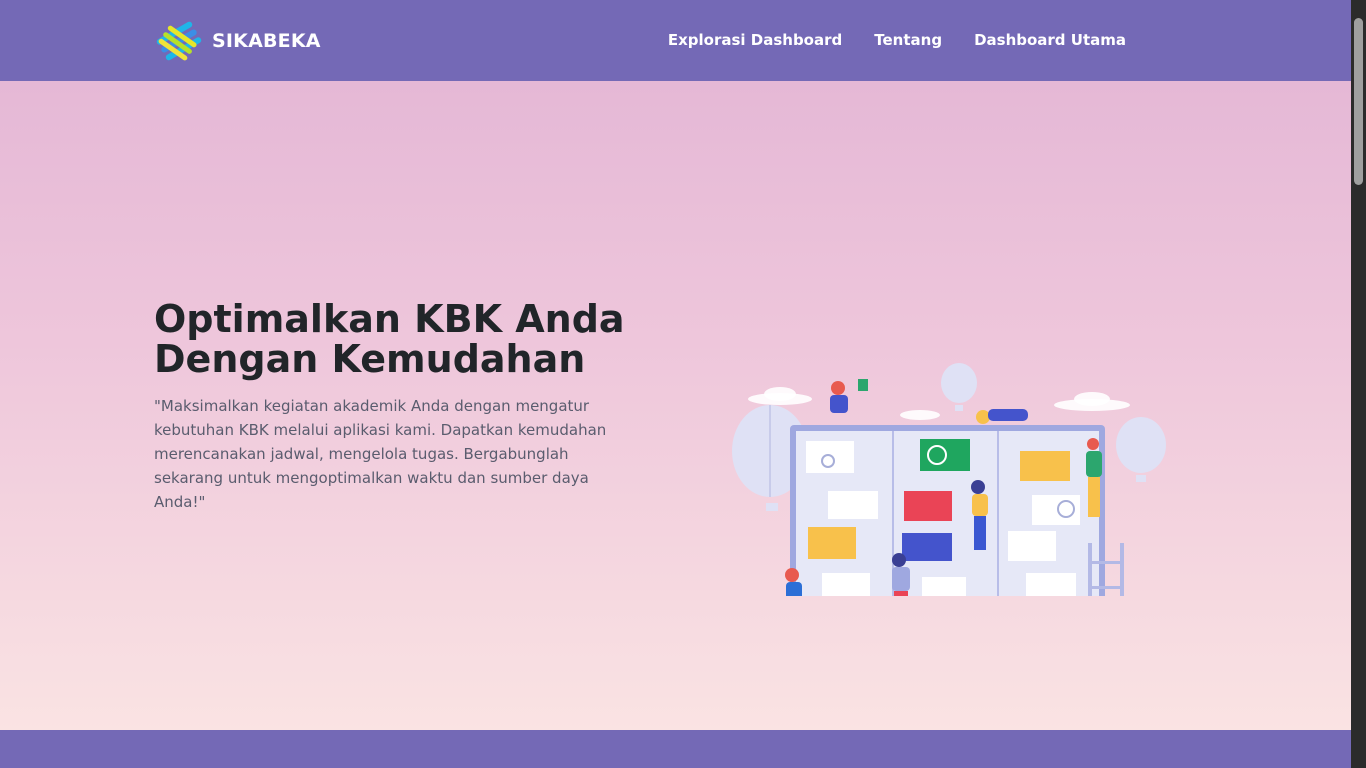 This screenshot has height=768, width=1366. I want to click on hero-title-line-2: Dengan Kemudahan, so click(370, 359).